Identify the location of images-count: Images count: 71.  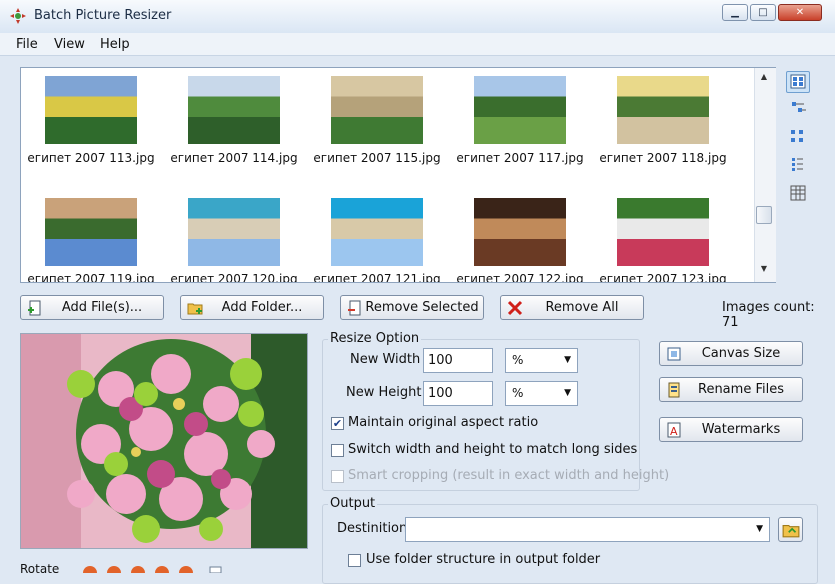
(768, 315).